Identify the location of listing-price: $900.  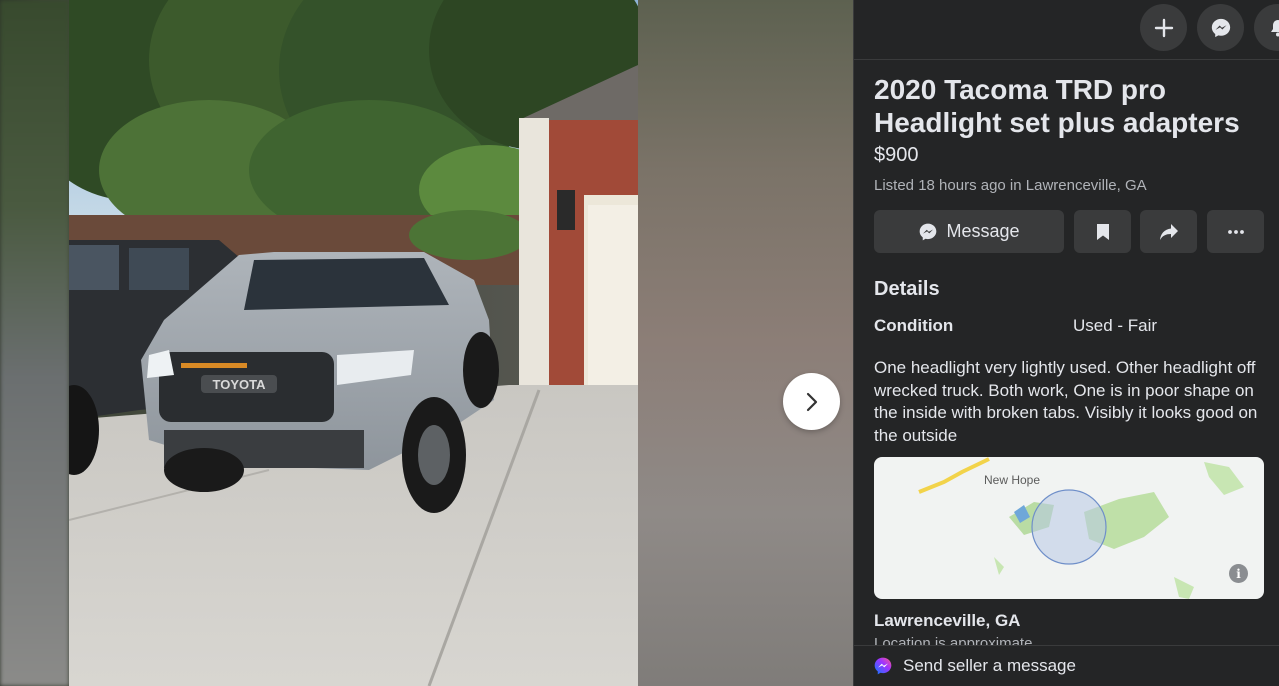
(896, 155).